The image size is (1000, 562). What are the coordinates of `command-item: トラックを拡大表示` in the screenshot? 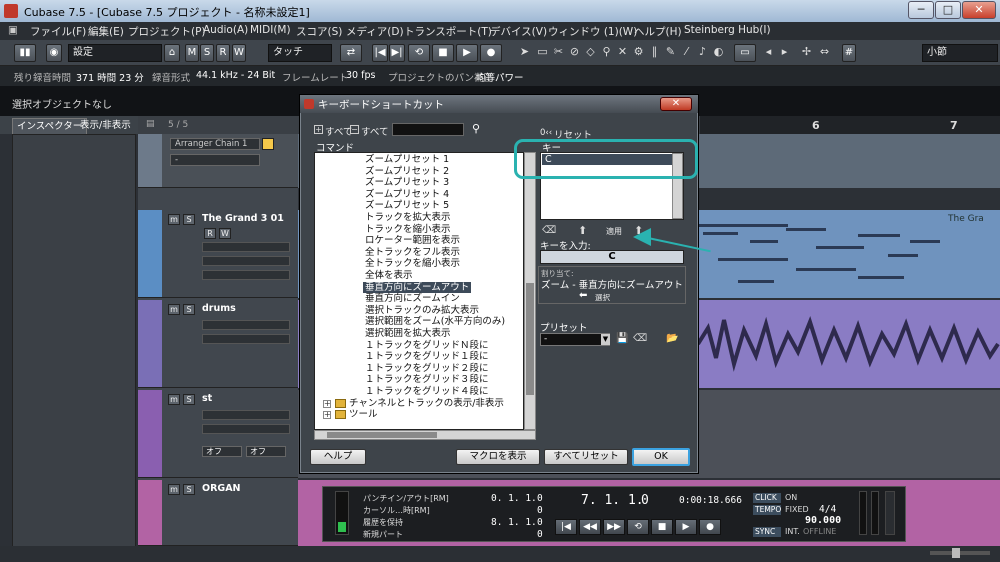 It's located at (408, 218).